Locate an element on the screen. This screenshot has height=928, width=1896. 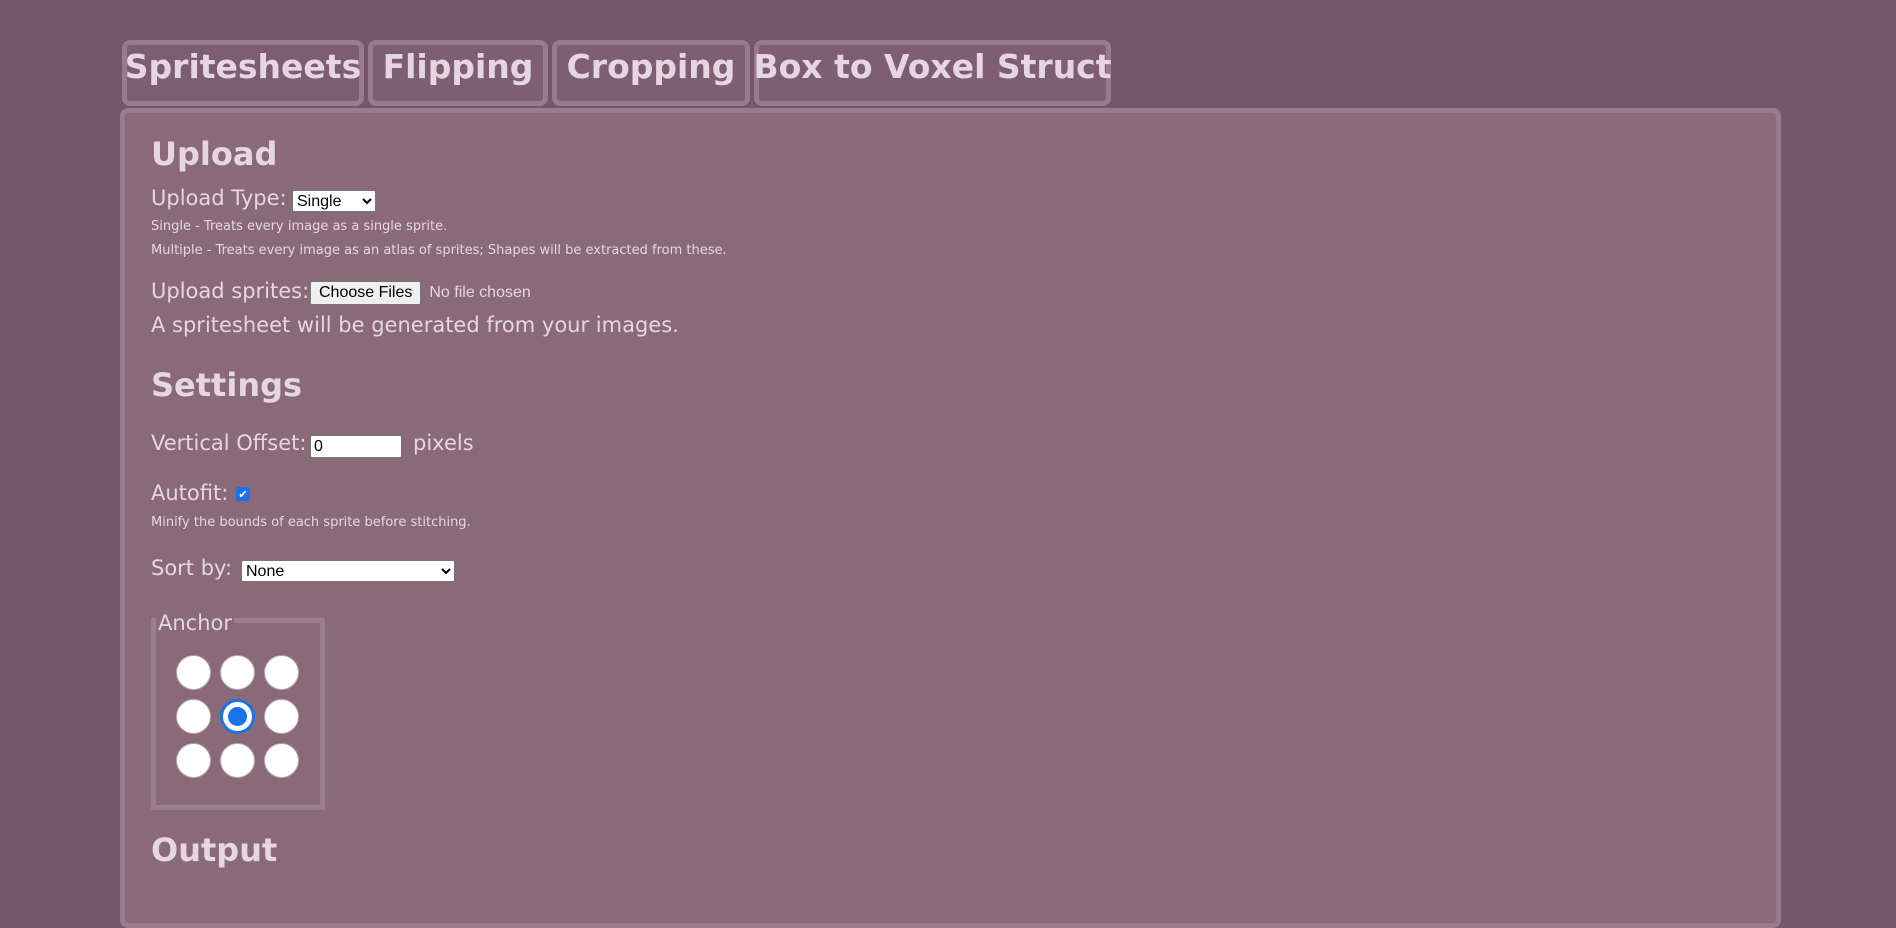
file-status-text: No file chosen is located at coordinates (480, 292).